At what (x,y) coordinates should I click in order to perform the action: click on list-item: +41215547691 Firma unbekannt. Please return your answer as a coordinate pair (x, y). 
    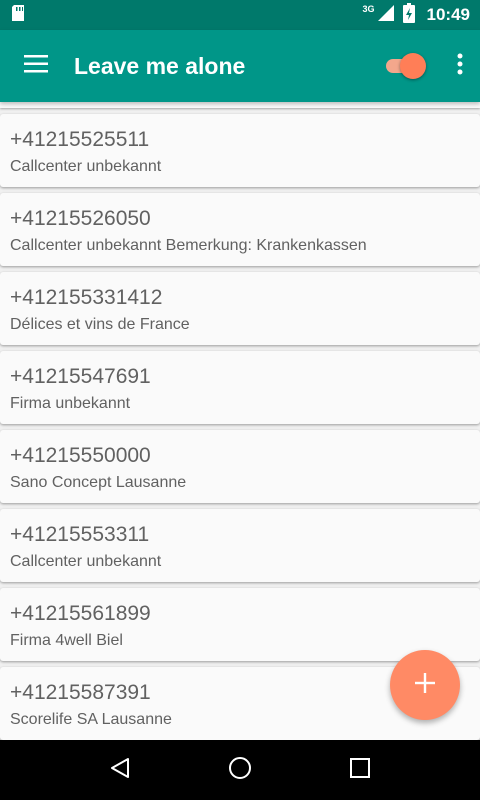
    Looking at the image, I should click on (240, 387).